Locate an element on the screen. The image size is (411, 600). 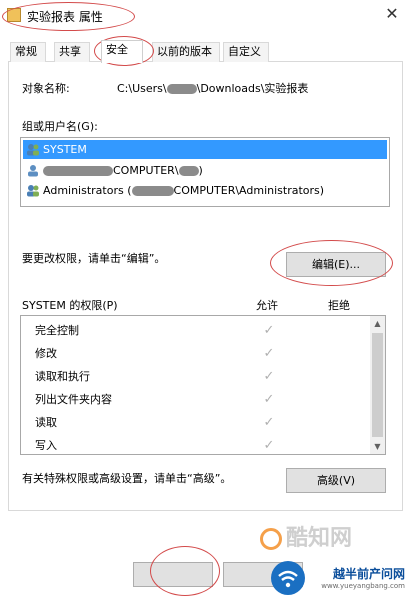
tab-security: 安全 is located at coordinates (122, 51).